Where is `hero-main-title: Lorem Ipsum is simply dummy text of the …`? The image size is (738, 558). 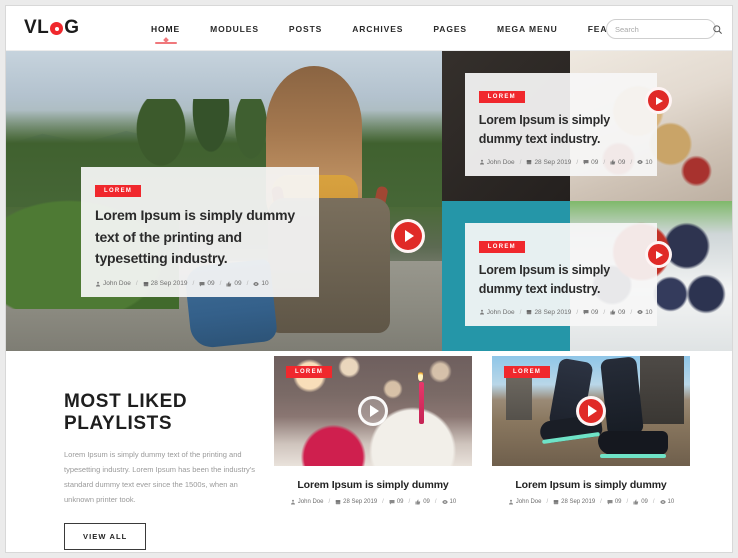 hero-main-title: Lorem Ipsum is simply dummy text of the … is located at coordinates (200, 237).